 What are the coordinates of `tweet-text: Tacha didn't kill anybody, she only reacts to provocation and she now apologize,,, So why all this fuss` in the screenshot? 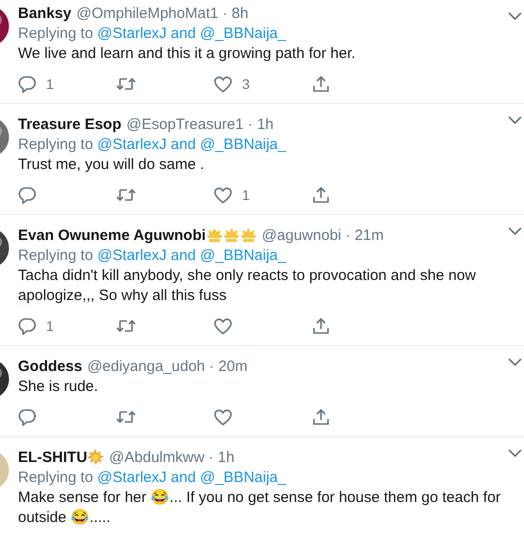 It's located at (247, 286).